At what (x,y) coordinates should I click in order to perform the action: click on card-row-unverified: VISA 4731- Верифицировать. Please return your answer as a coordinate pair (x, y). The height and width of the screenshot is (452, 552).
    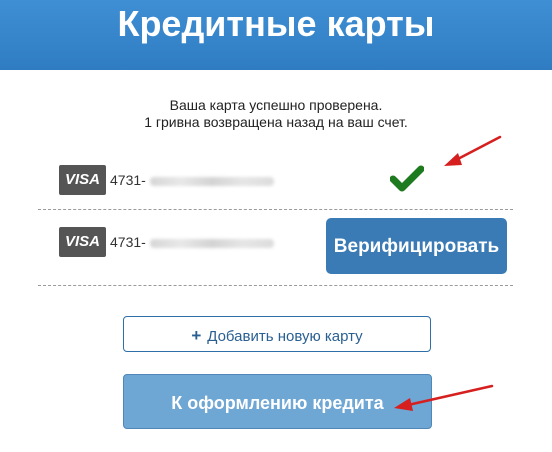
    Looking at the image, I should click on (275, 251).